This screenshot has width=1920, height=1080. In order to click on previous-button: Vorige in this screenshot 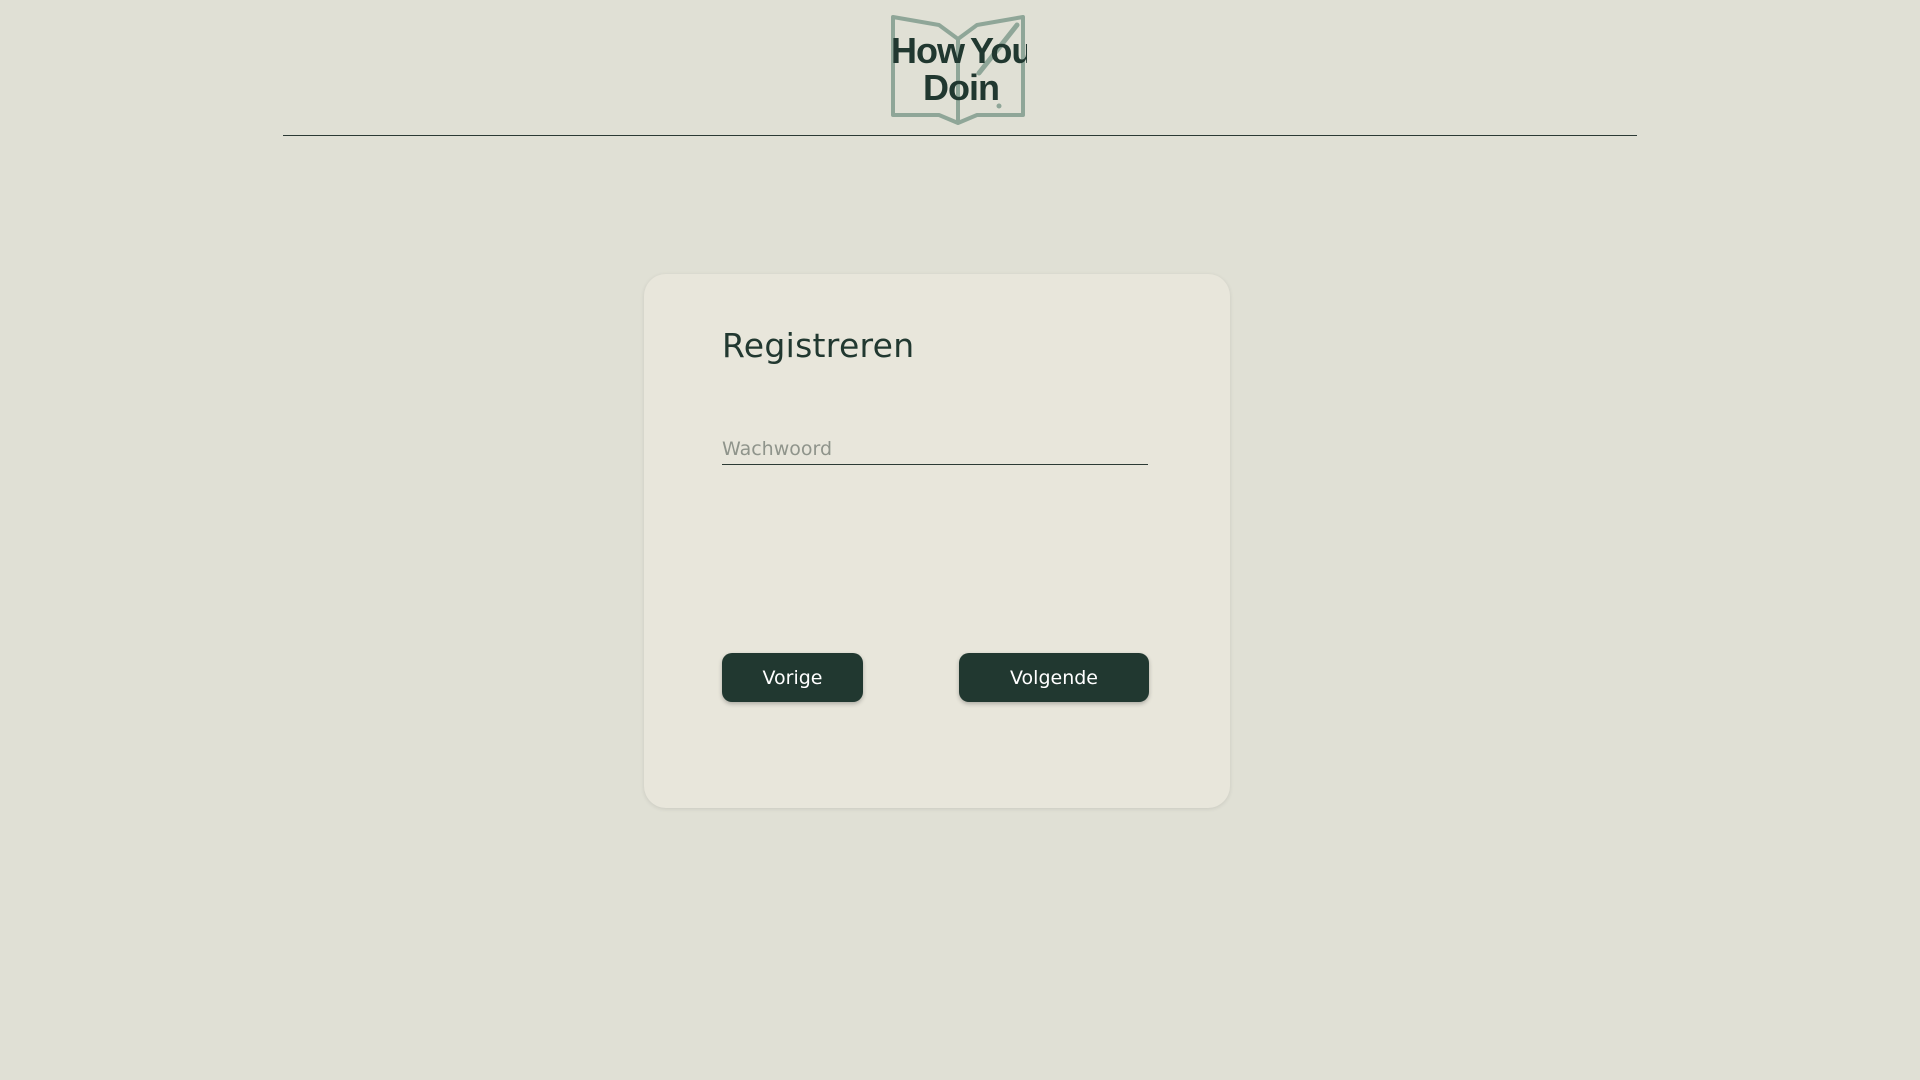, I will do `click(792, 677)`.